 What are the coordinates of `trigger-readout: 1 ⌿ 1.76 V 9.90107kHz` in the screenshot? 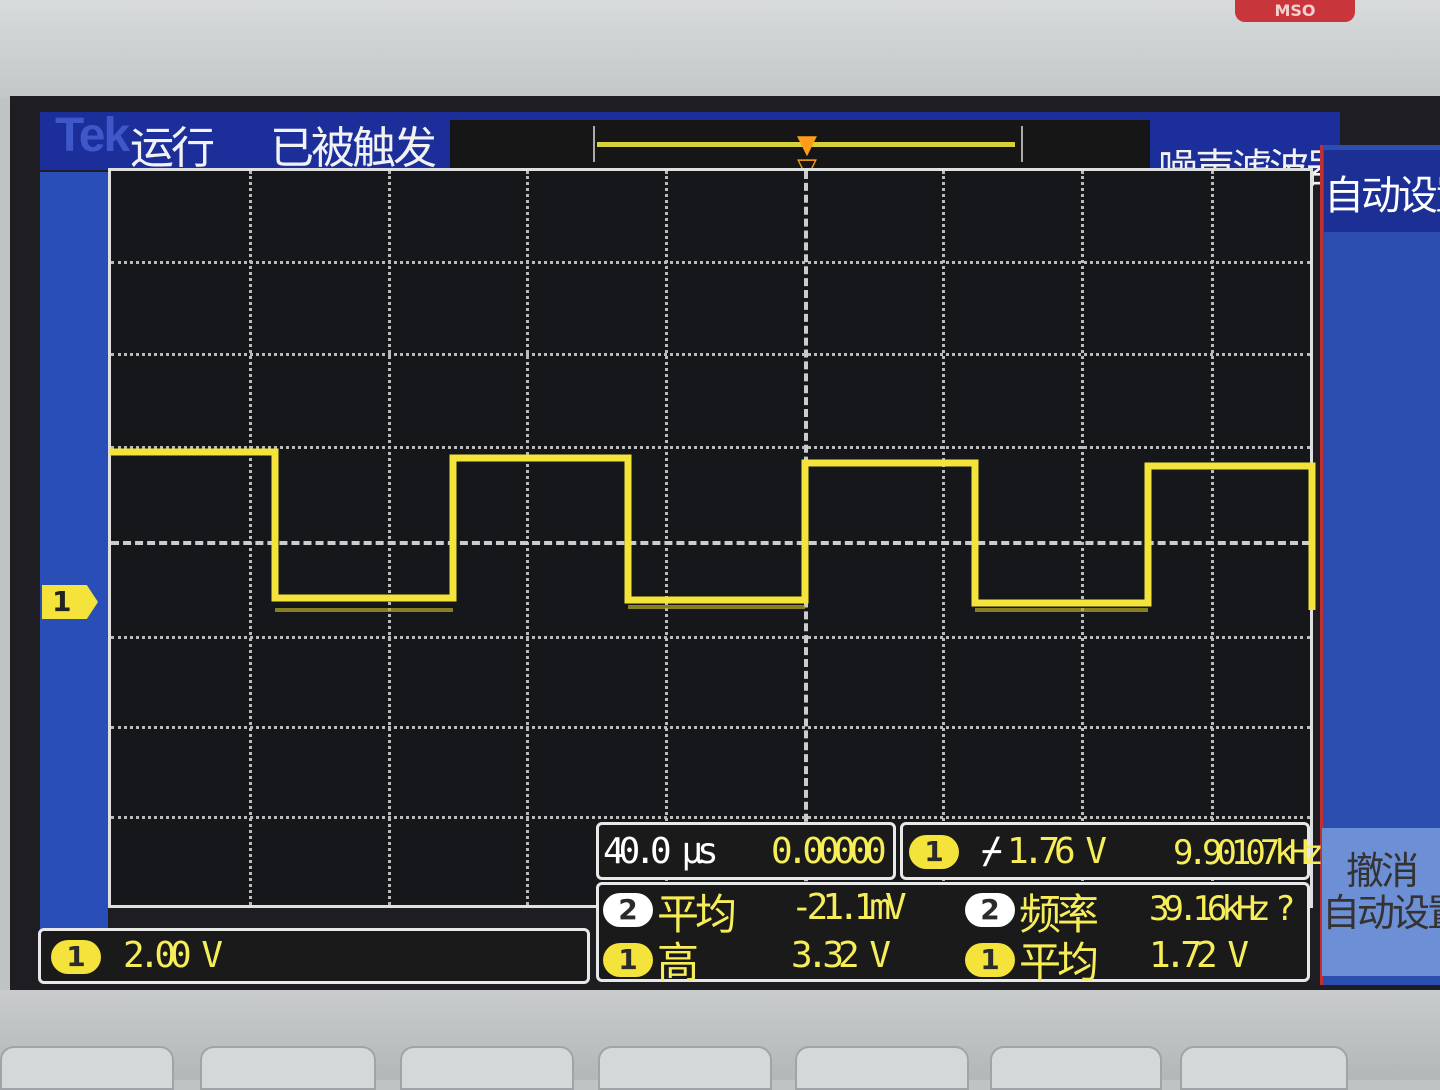 It's located at (1112, 851).